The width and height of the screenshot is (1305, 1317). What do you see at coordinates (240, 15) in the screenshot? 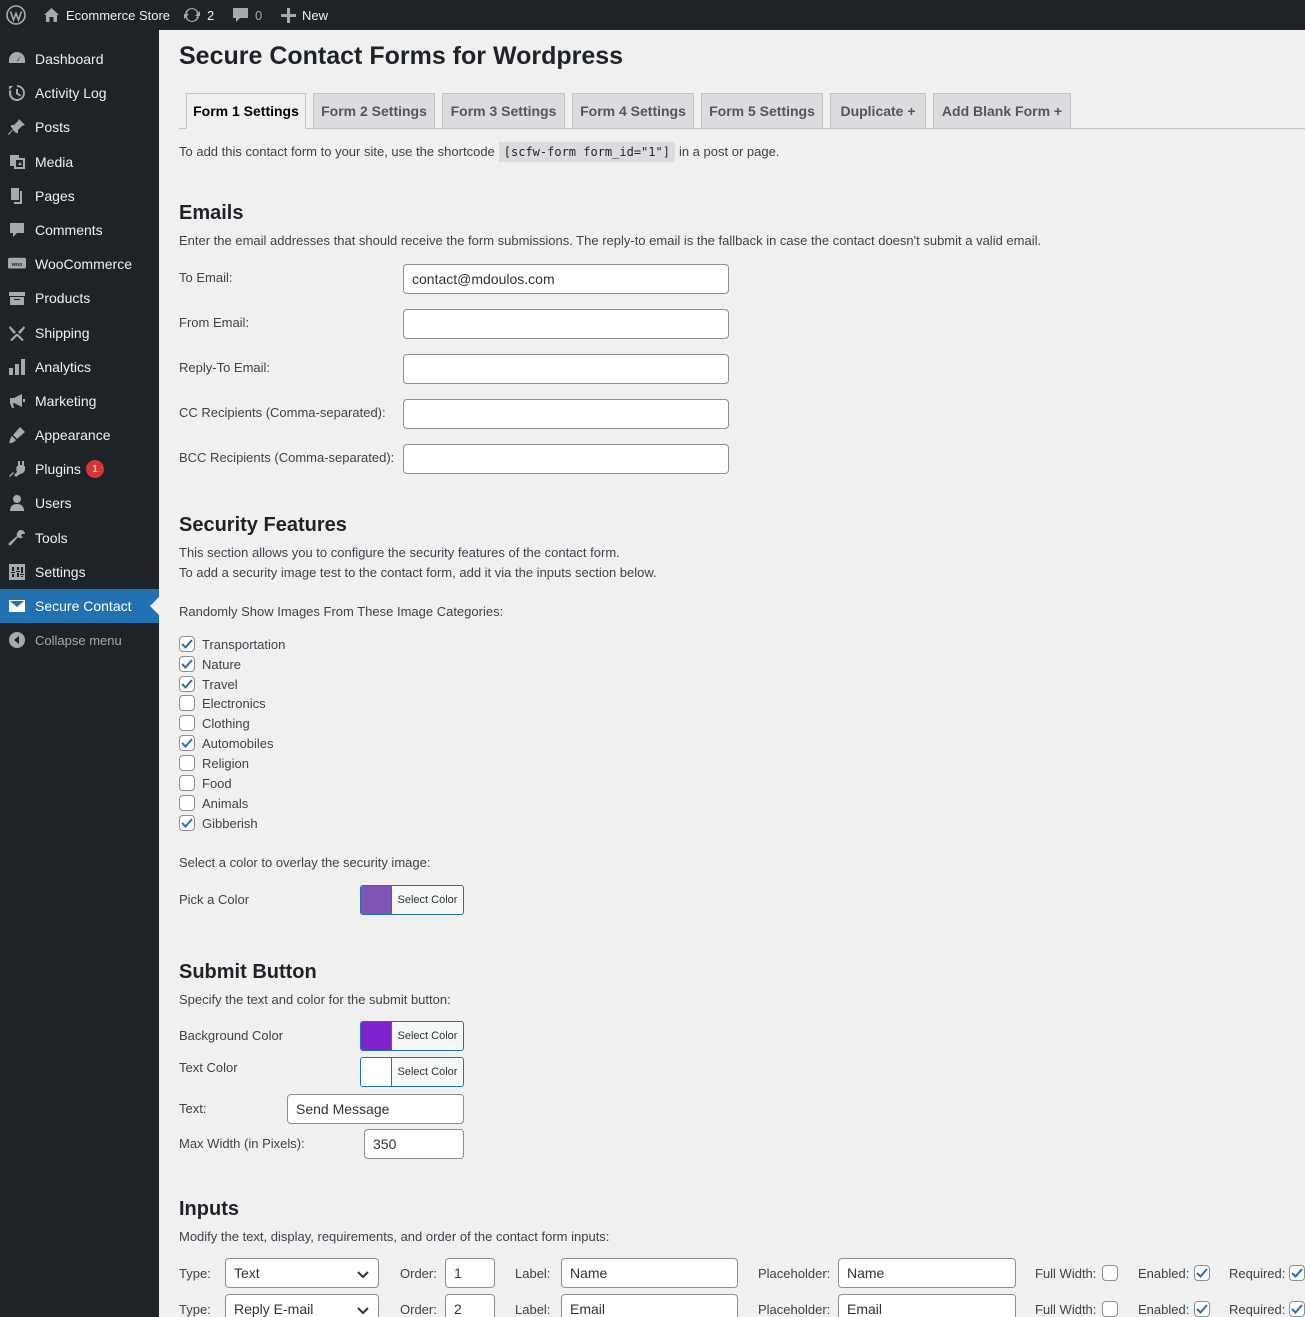
I see `comment-bubble-icon` at bounding box center [240, 15].